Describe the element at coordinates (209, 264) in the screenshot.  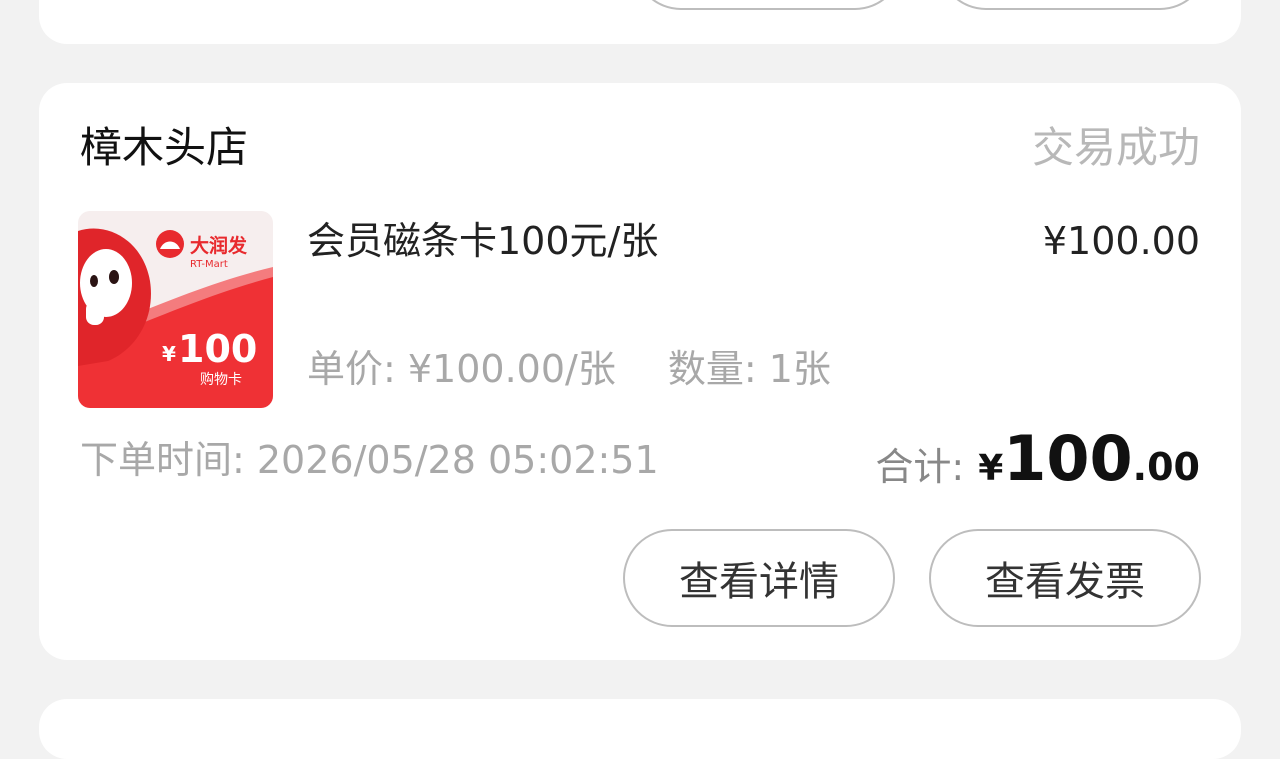
I see `brand-en: RT-Mart` at that location.